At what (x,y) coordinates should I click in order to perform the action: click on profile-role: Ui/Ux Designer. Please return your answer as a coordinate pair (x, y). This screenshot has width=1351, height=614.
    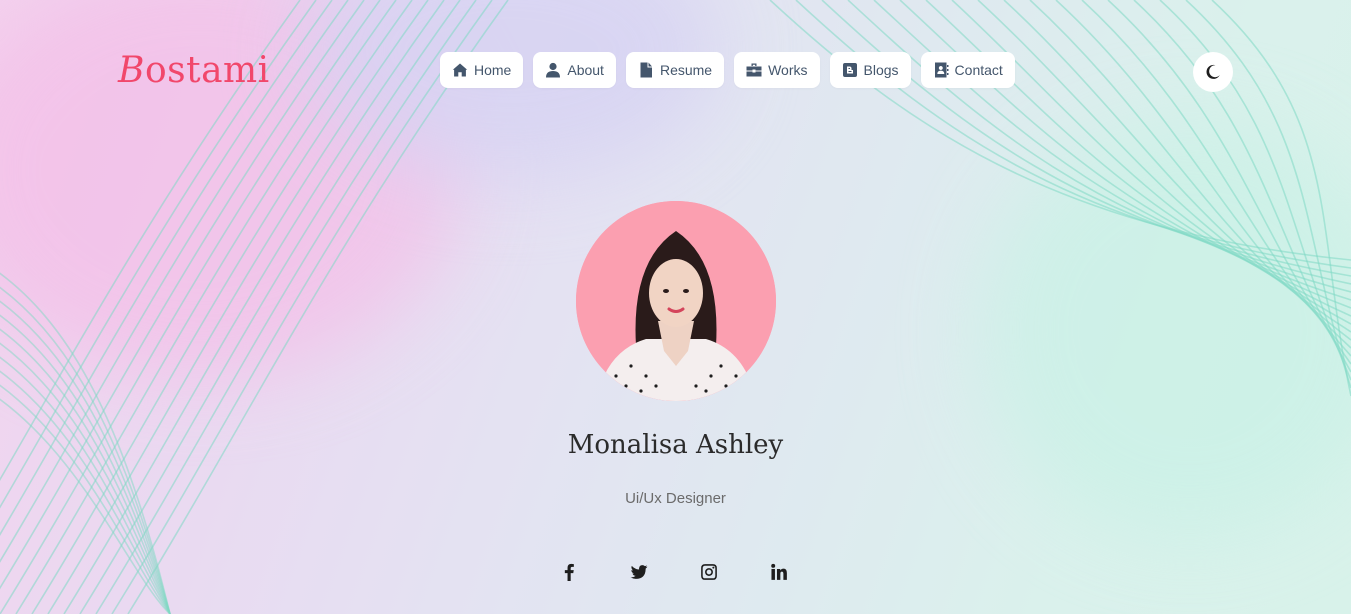
    Looking at the image, I should click on (675, 498).